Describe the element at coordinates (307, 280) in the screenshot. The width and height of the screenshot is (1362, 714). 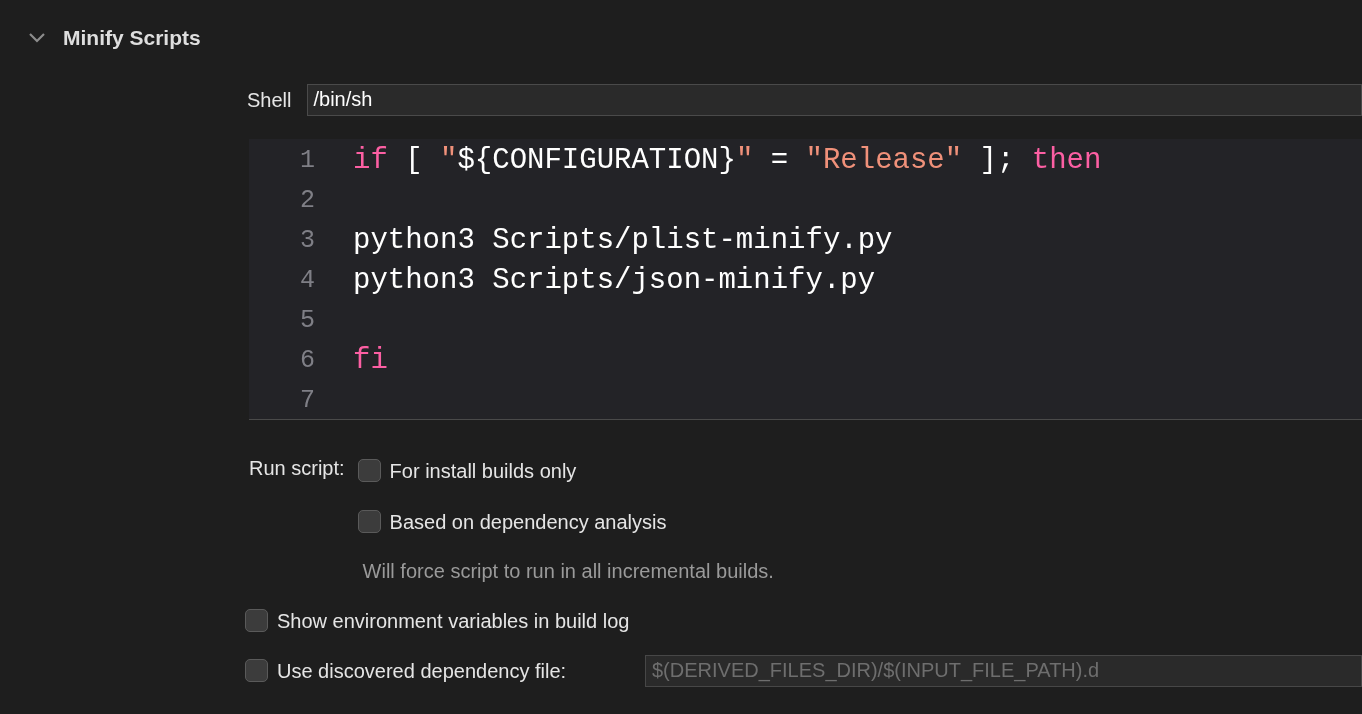
I see `line-number: 4` at that location.